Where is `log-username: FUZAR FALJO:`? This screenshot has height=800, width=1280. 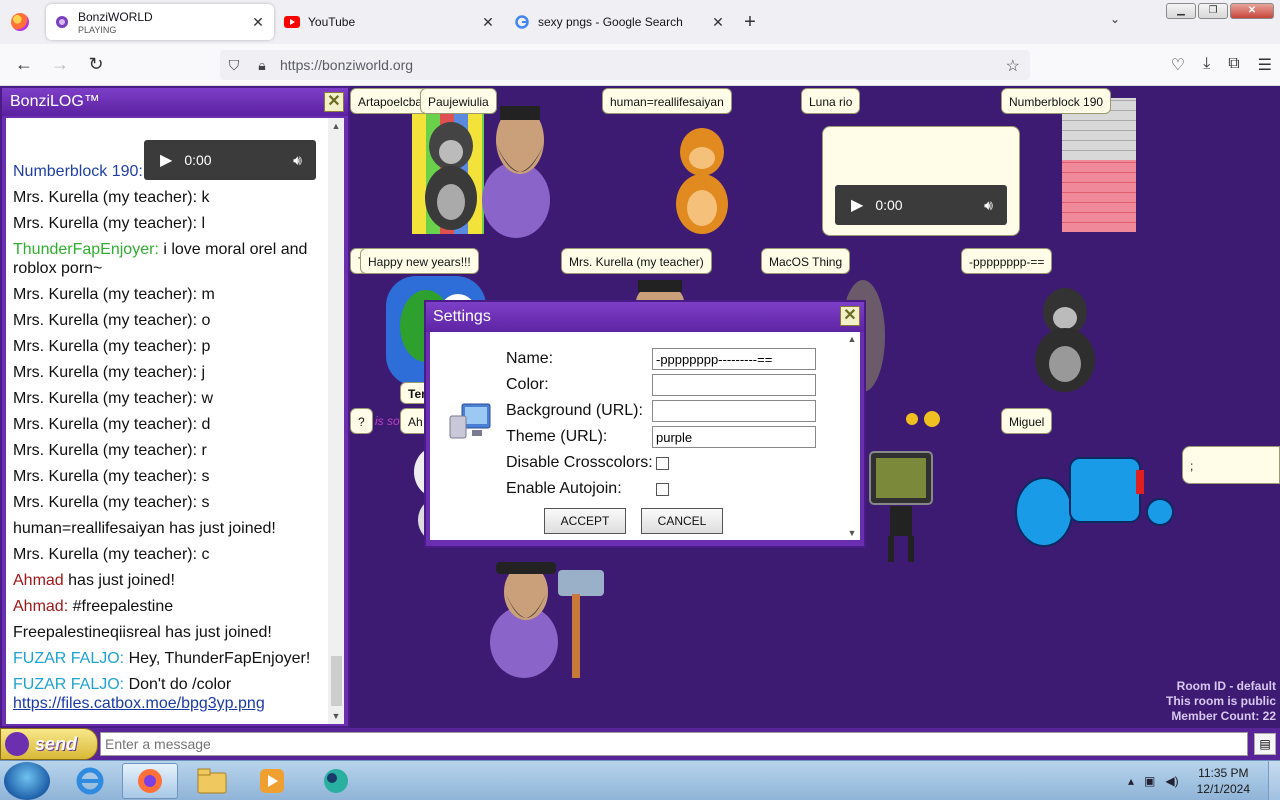
log-username: FUZAR FALJO: is located at coordinates (69, 658).